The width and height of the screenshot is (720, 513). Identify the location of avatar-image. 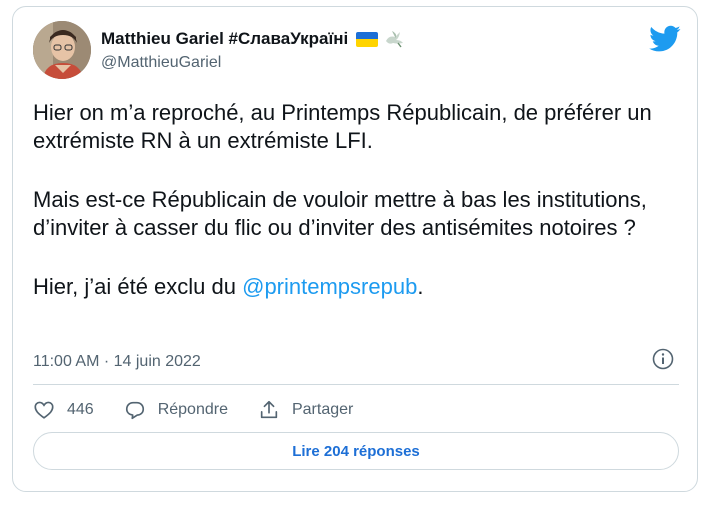
(62, 50).